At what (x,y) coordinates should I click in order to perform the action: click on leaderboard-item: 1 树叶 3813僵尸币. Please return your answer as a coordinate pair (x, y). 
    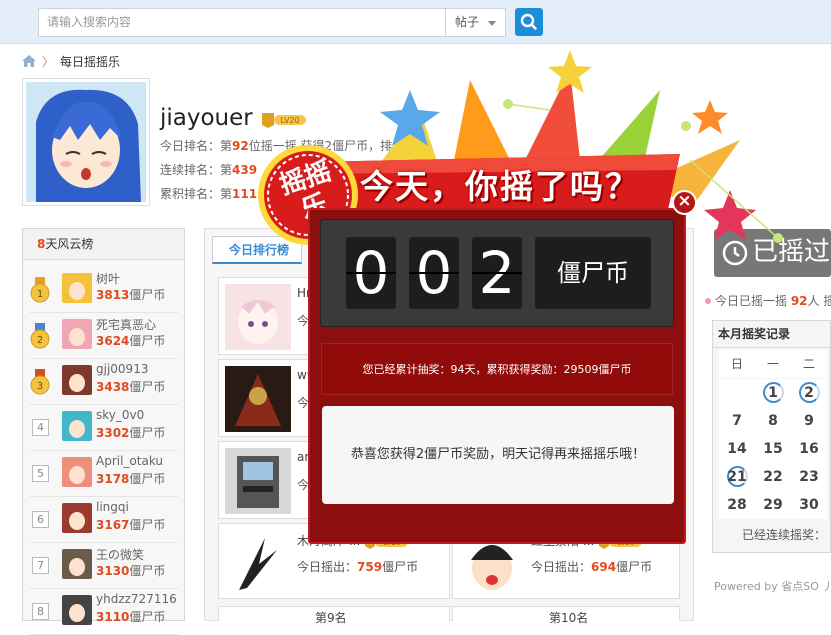
    Looking at the image, I should click on (104, 290).